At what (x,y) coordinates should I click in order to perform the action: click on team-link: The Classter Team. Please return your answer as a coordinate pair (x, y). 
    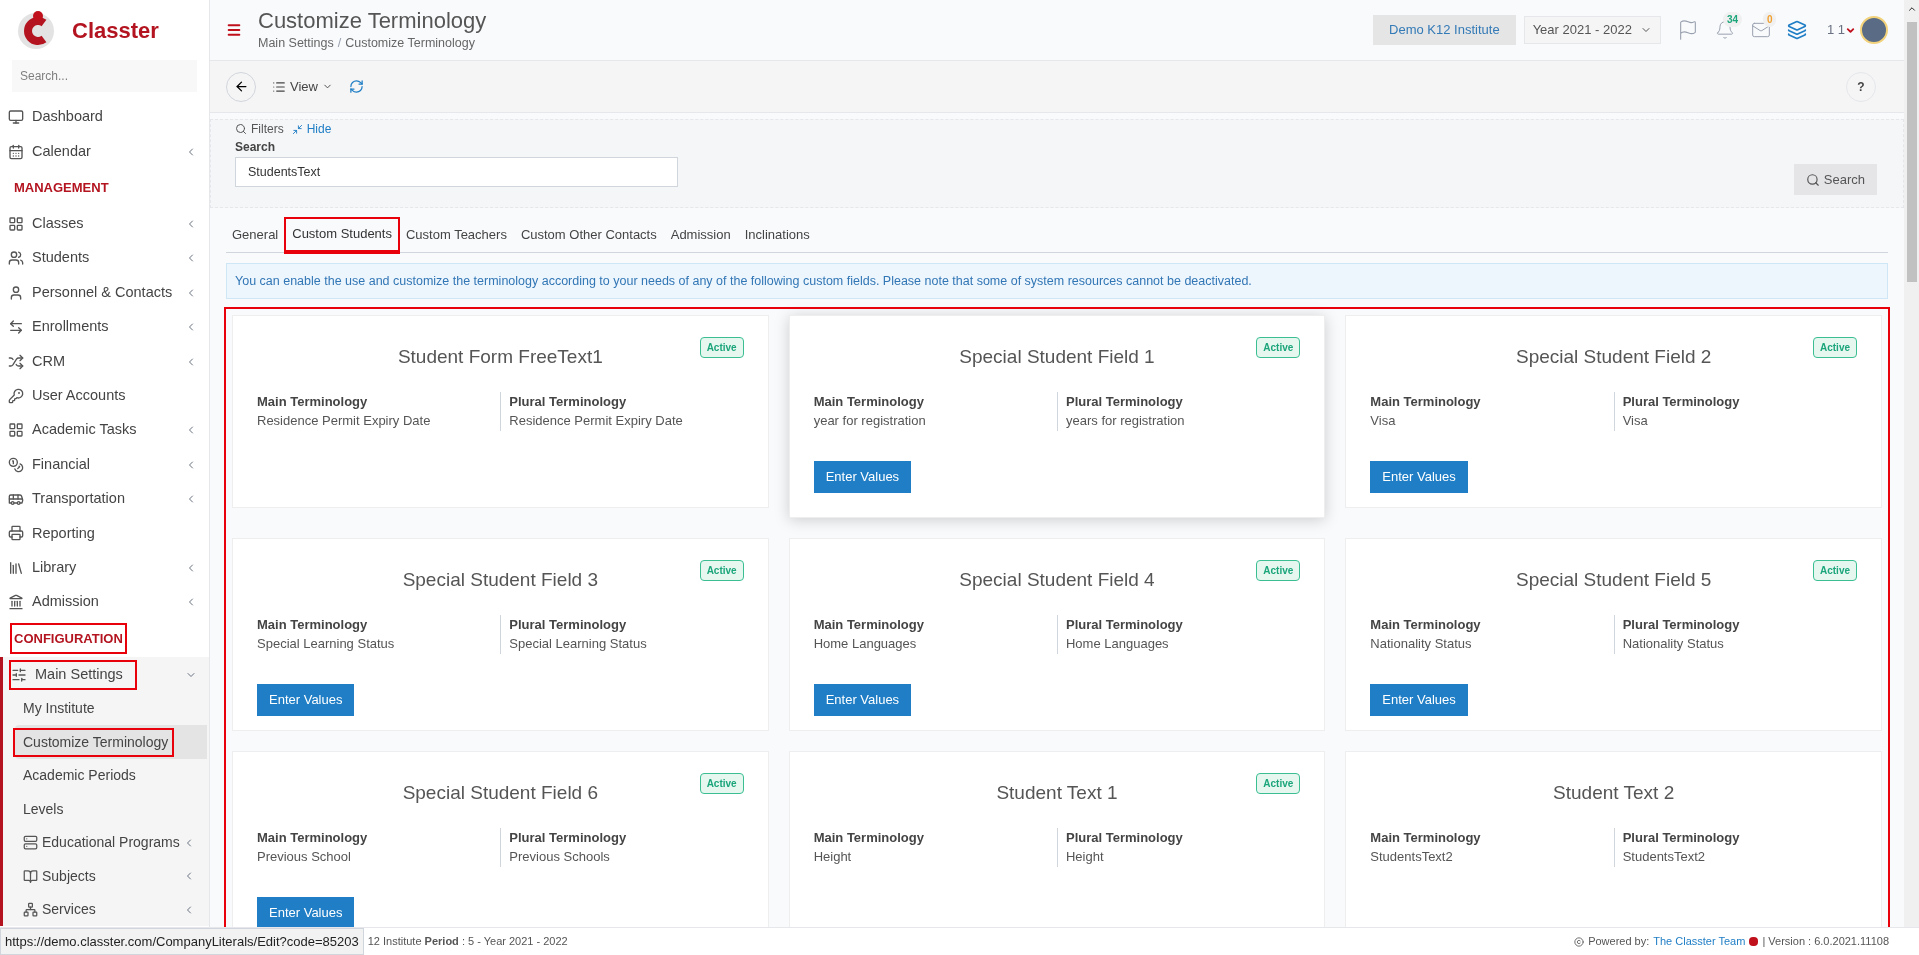
    Looking at the image, I should click on (1699, 941).